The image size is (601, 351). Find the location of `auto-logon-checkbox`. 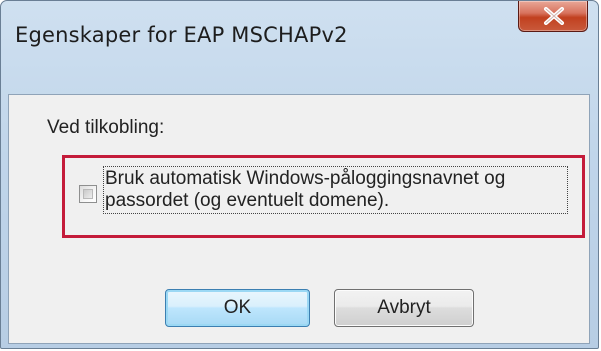

auto-logon-checkbox is located at coordinates (88, 194).